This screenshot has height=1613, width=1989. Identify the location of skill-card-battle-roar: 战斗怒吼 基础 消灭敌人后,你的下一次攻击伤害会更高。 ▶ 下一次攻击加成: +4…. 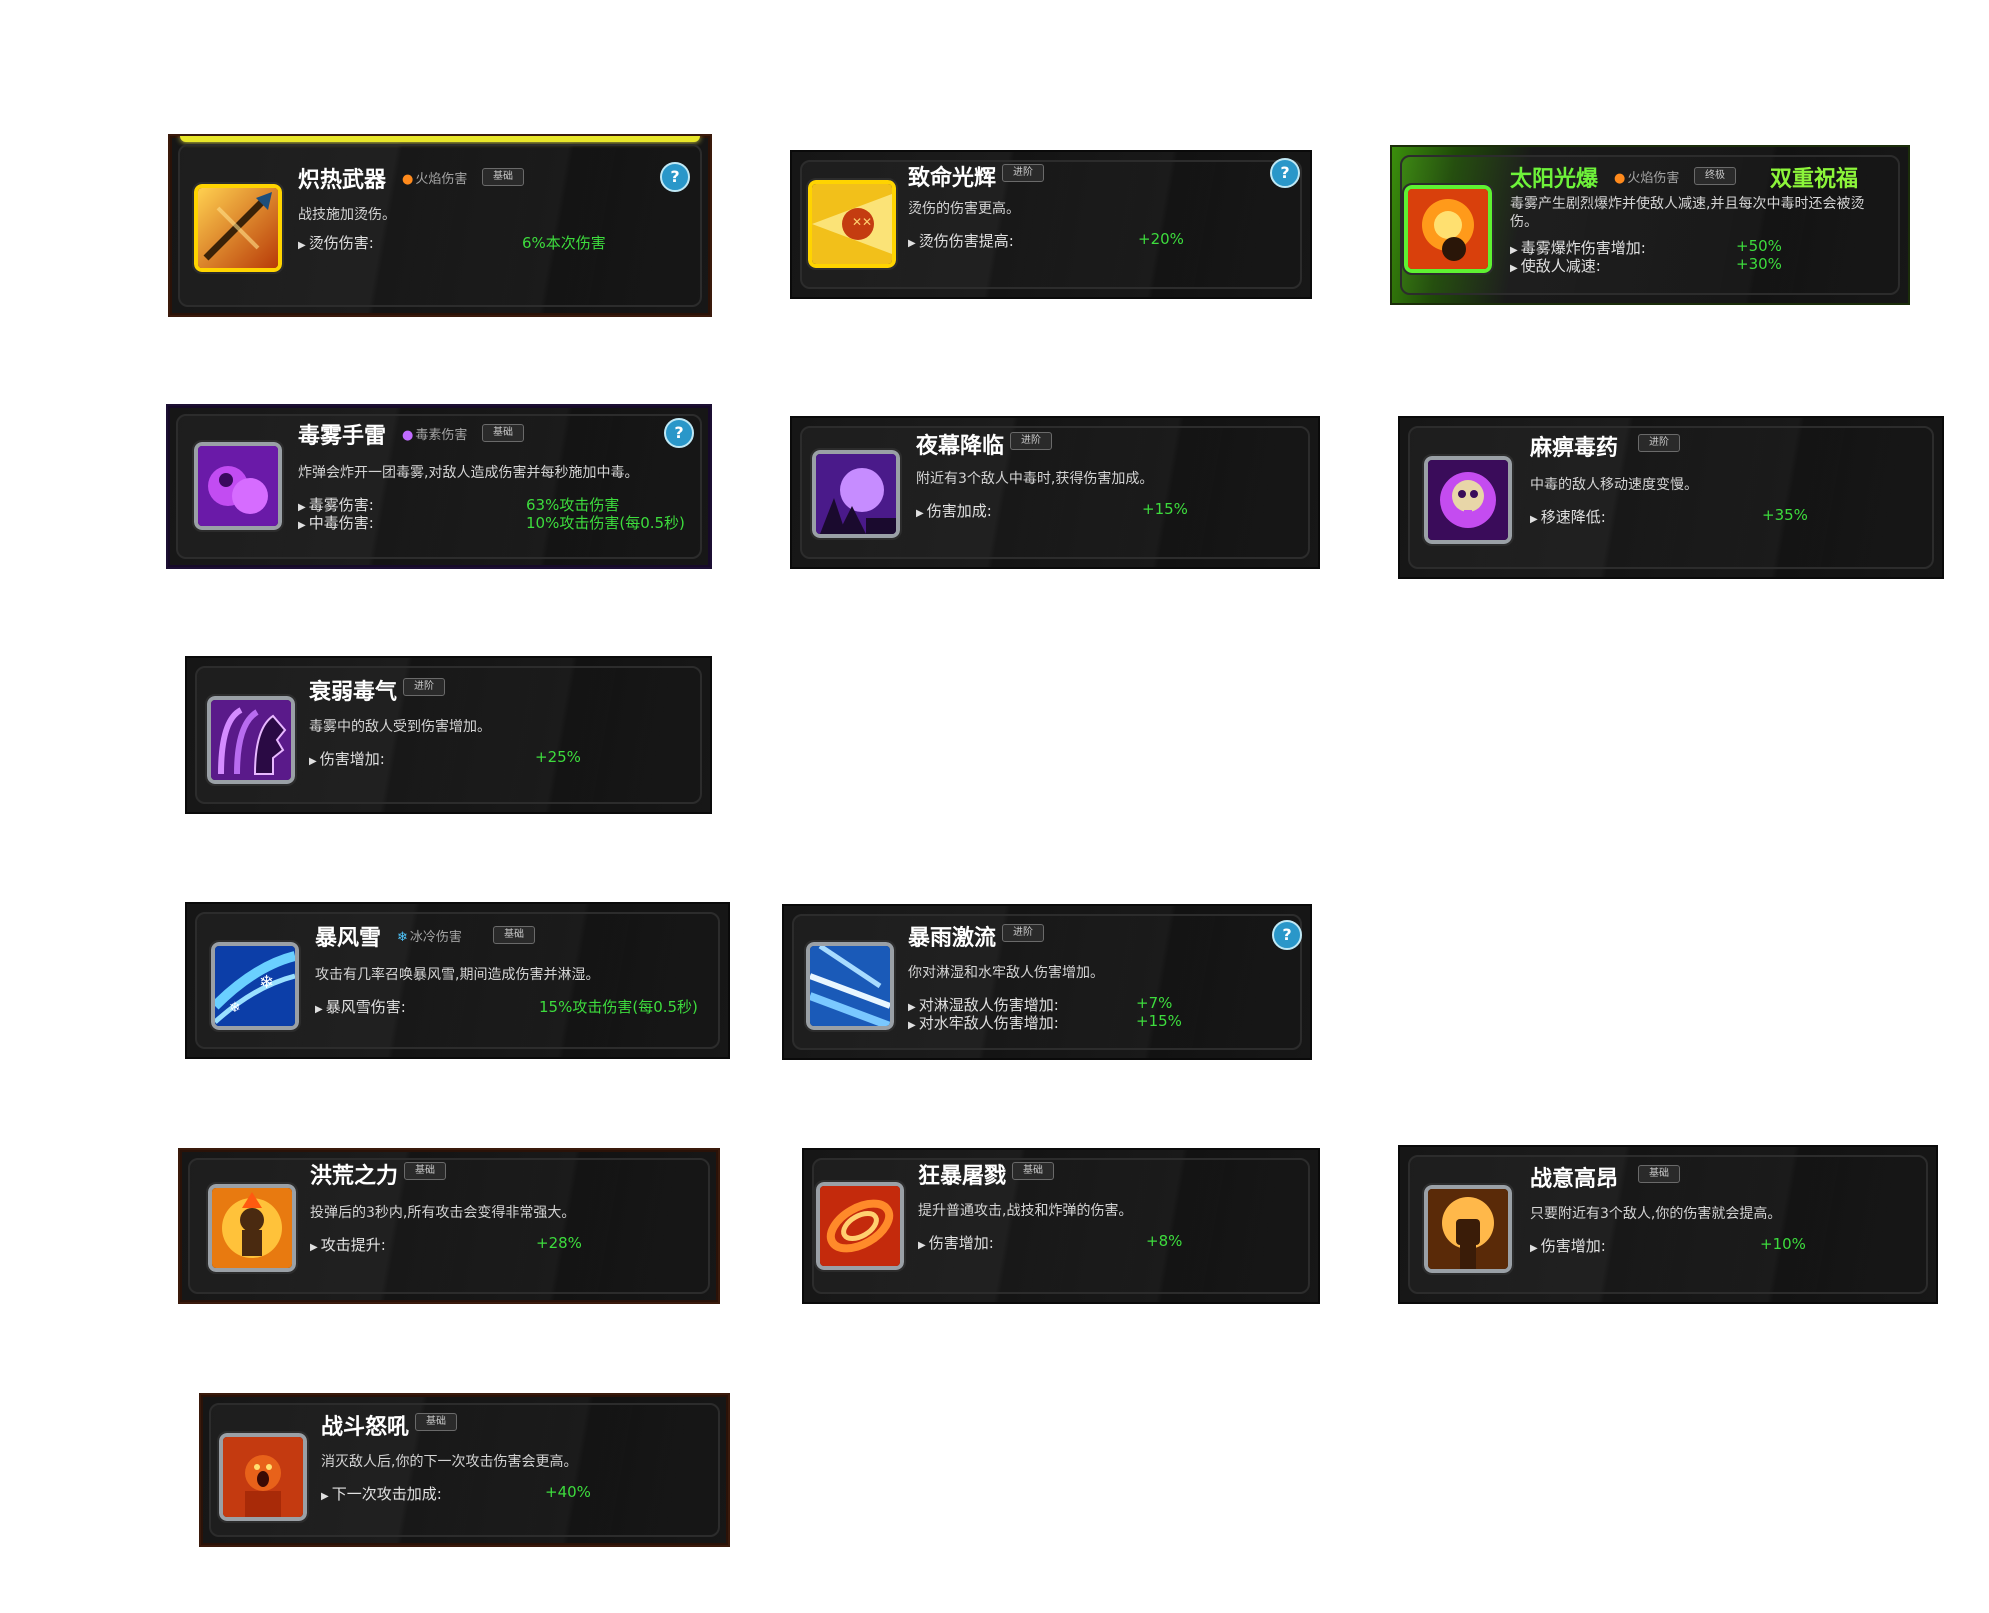
(464, 1470).